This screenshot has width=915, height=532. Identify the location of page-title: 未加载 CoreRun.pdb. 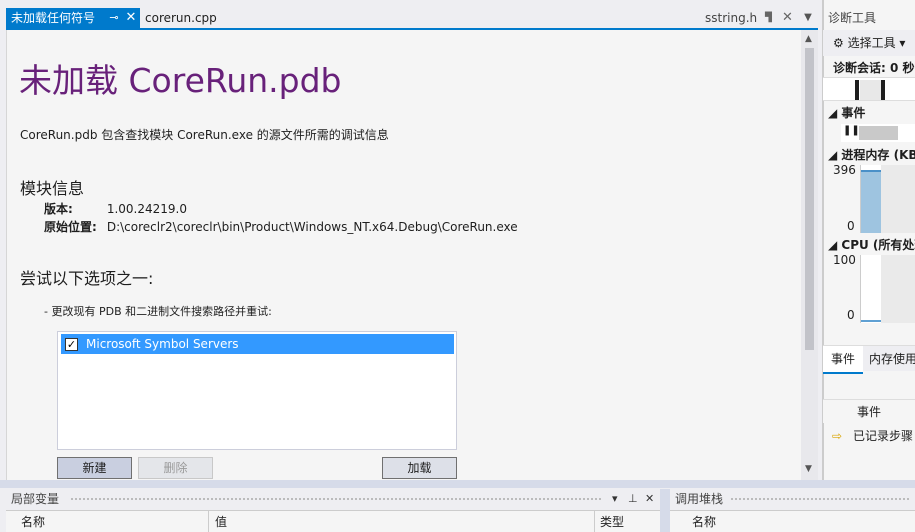
(180, 80).